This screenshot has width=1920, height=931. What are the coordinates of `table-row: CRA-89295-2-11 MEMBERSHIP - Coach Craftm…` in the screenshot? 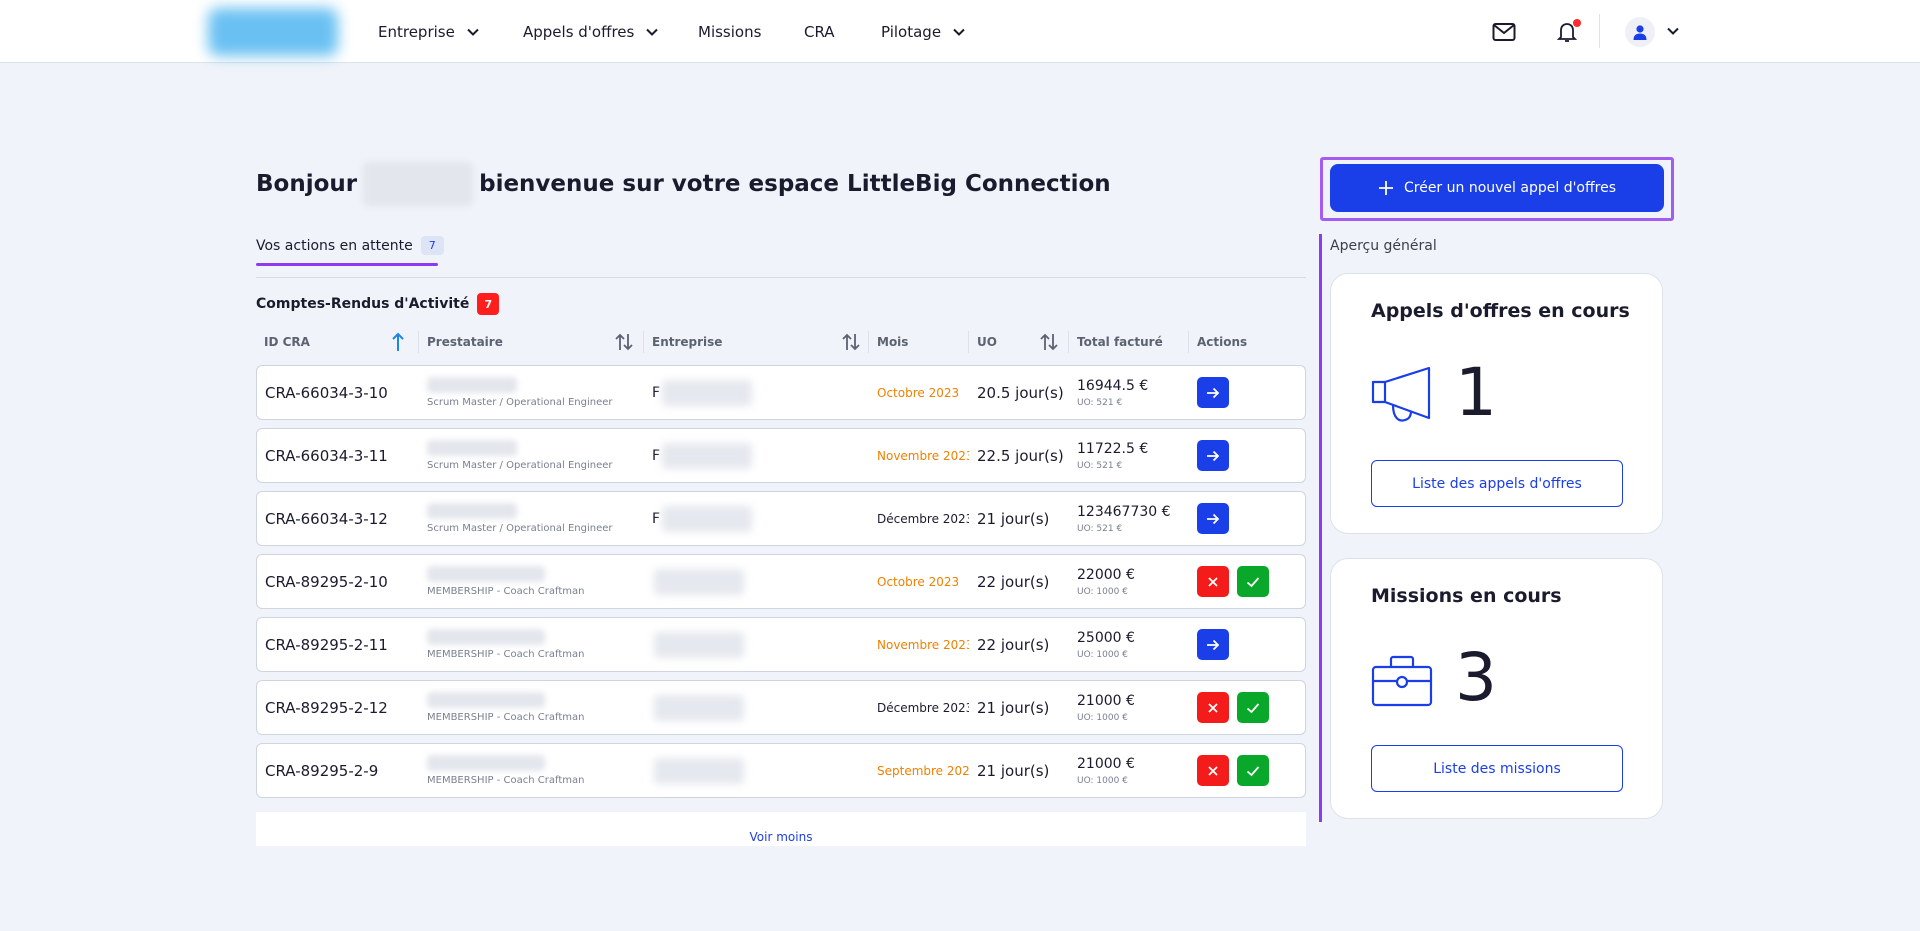 It's located at (781, 644).